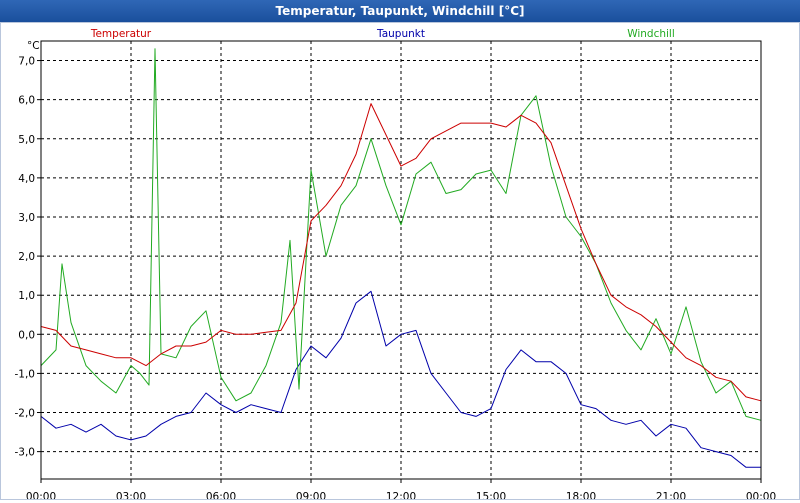 The image size is (800, 503). I want to click on y-tick-label: 0,0, so click(26, 335).